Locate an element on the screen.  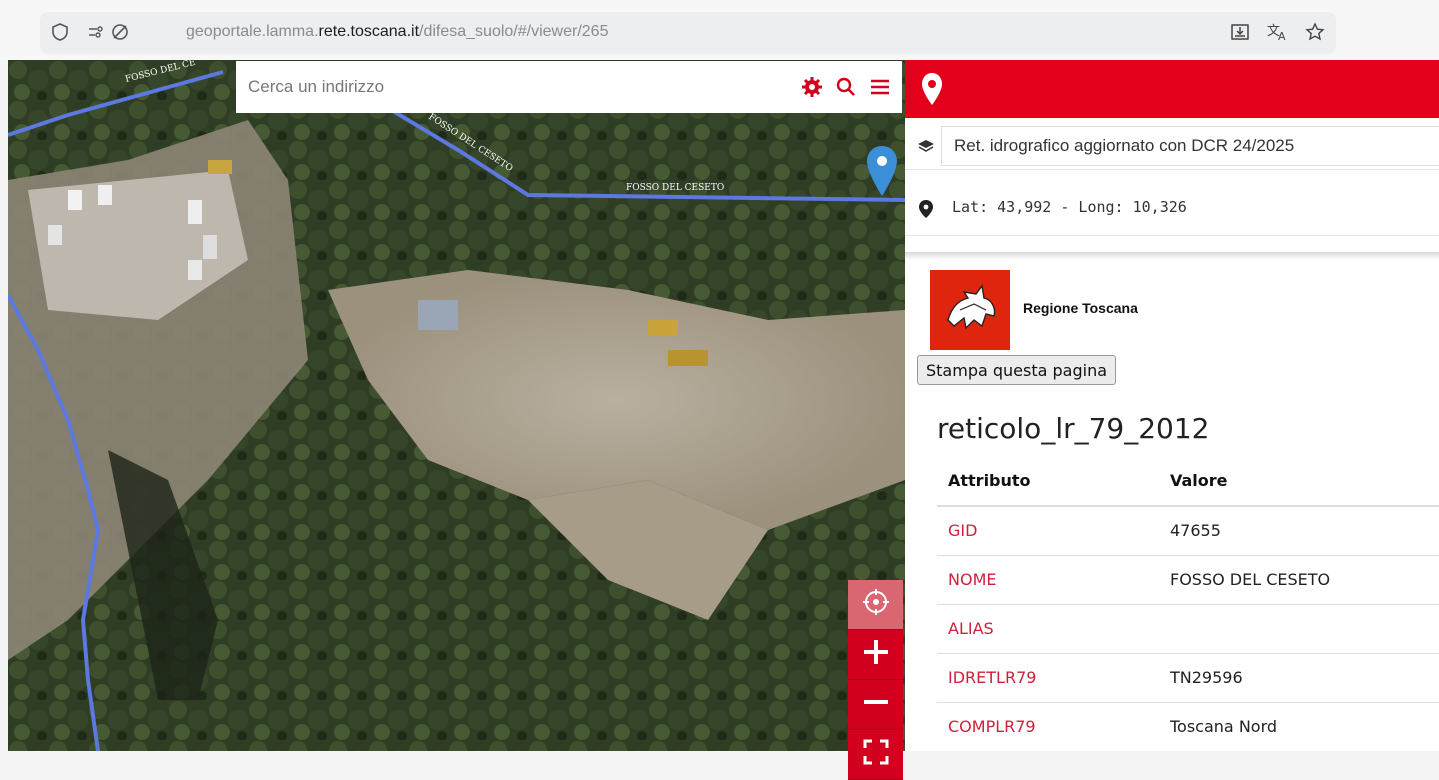
attribute-value is located at coordinates (1299, 629).